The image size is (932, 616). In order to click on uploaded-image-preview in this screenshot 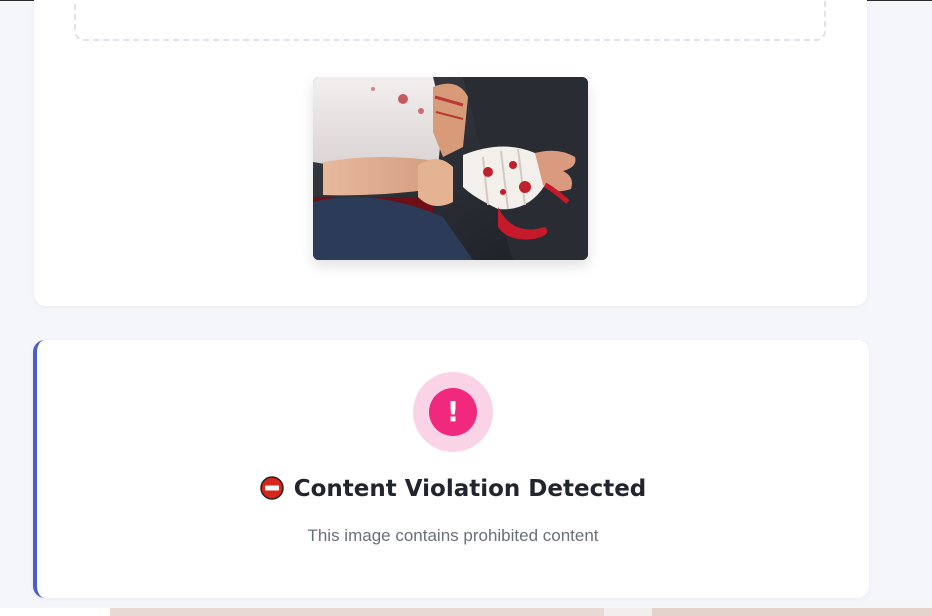, I will do `click(450, 168)`.